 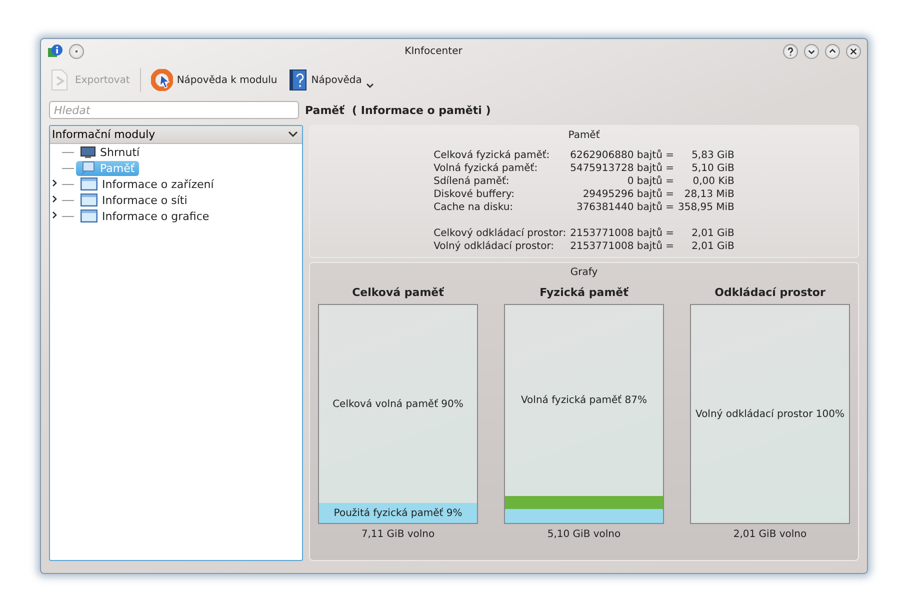 What do you see at coordinates (434, 51) in the screenshot?
I see `window-title: KInfocenter` at bounding box center [434, 51].